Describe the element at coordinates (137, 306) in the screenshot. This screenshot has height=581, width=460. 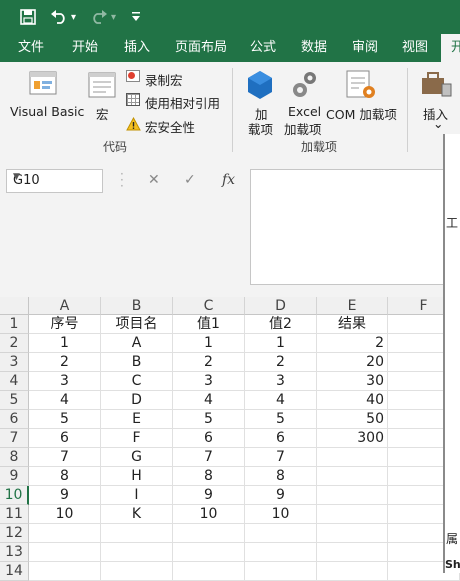
I see `column-header-b: B` at that location.